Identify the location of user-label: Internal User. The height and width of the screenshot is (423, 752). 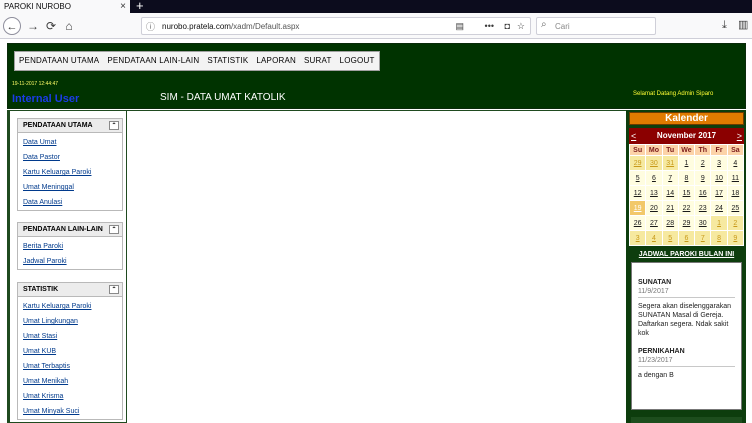
(46, 99).